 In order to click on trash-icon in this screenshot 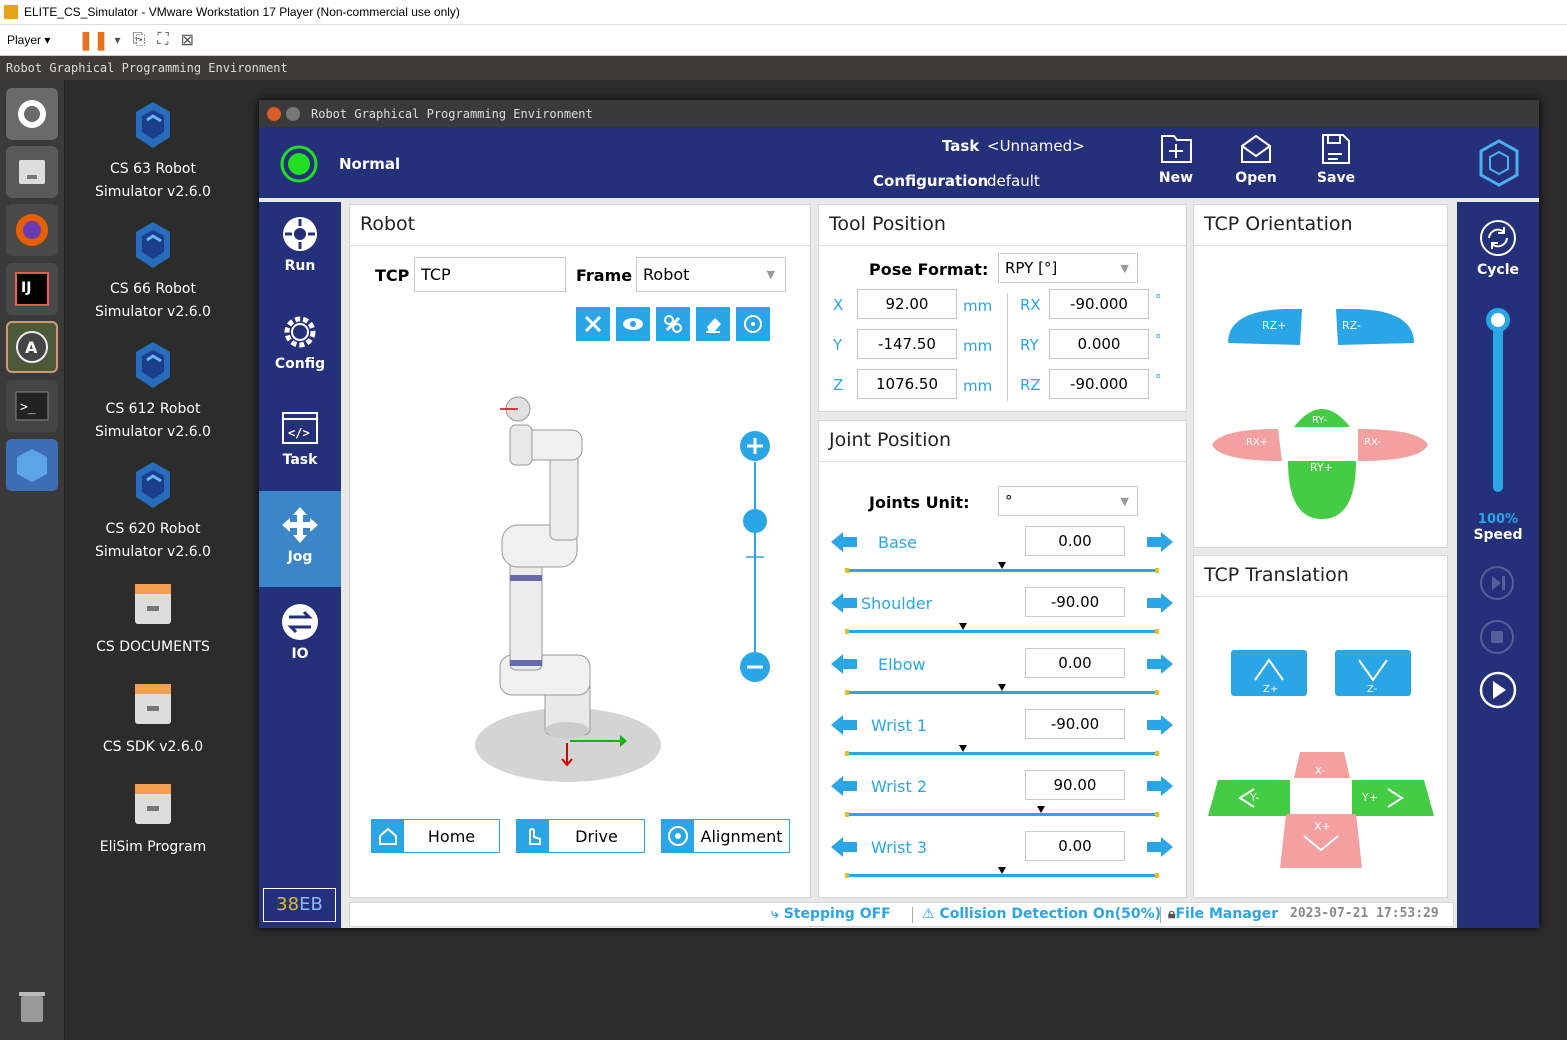, I will do `click(32, 1006)`.